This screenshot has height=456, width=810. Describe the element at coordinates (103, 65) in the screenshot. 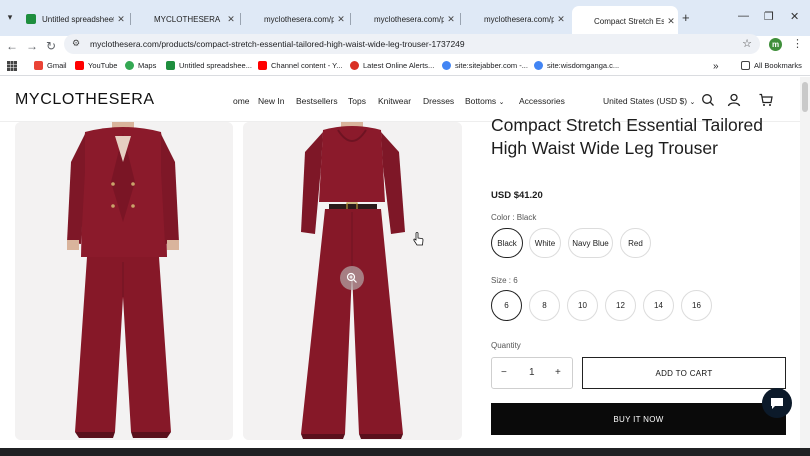

I see `bookmark-label: YouTube` at that location.